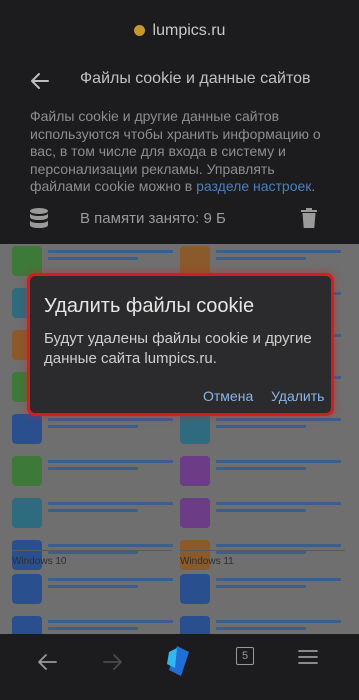 The width and height of the screenshot is (359, 700). I want to click on site-favicon-icon, so click(139, 30).